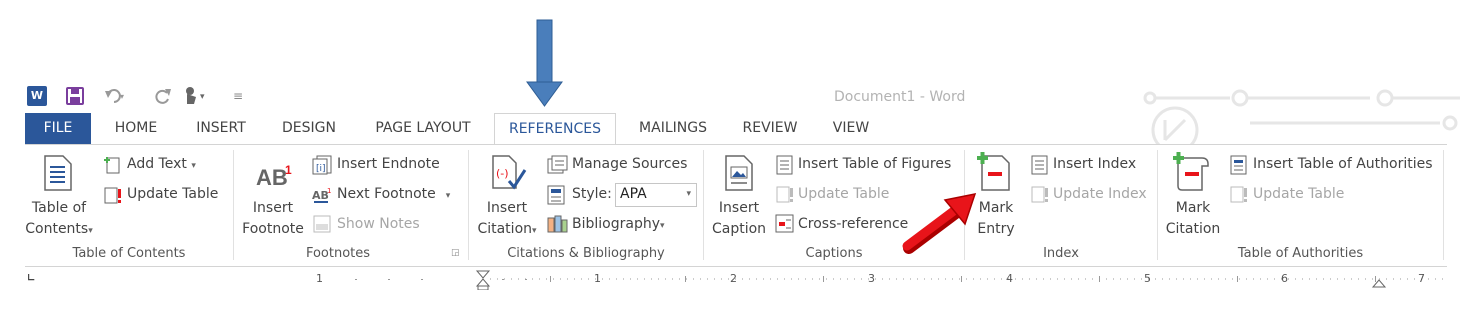 Image resolution: width=1479 pixels, height=329 pixels. I want to click on svg-text: 1, so click(329, 191).